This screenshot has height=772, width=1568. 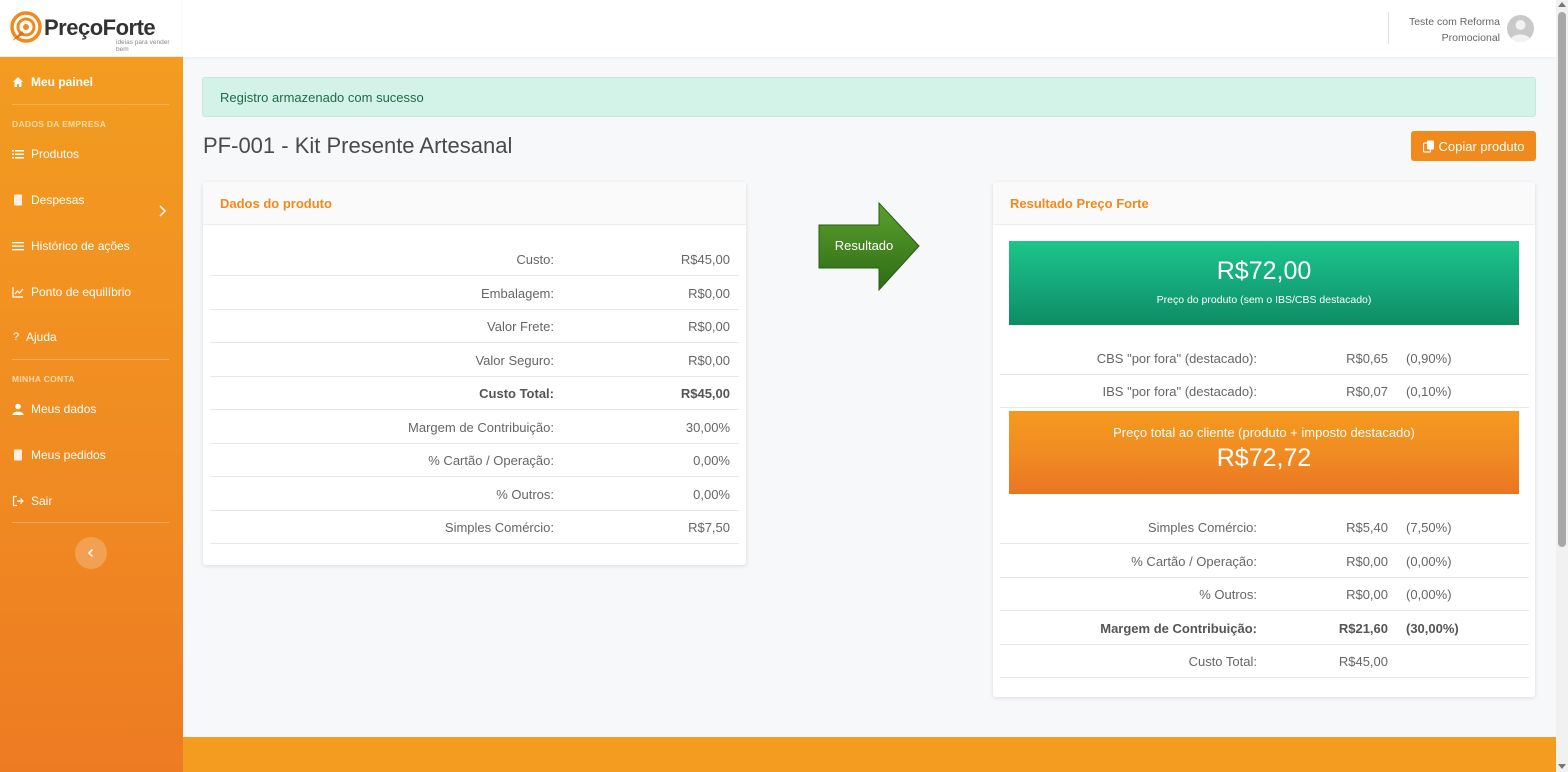 What do you see at coordinates (1429, 391) in the screenshot?
I see `row-percent: (0,10%)` at bounding box center [1429, 391].